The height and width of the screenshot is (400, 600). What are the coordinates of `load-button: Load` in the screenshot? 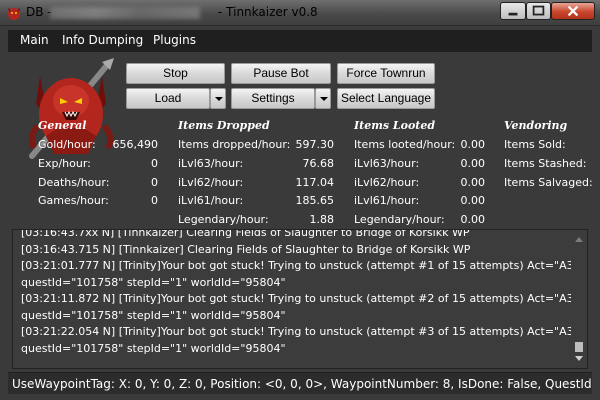 It's located at (168, 98).